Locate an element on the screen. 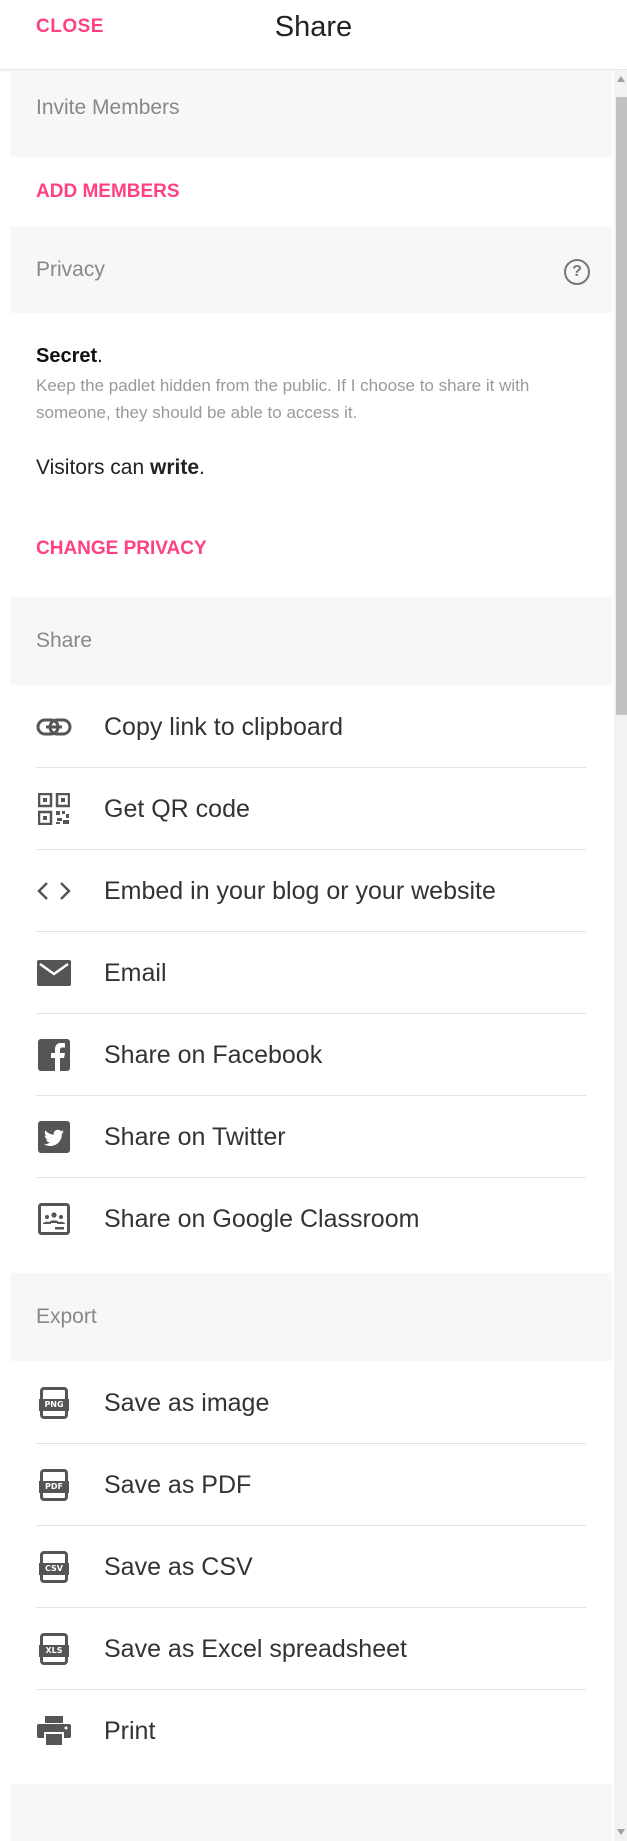  add-members-button: ADD MEMBERS is located at coordinates (311, 191).